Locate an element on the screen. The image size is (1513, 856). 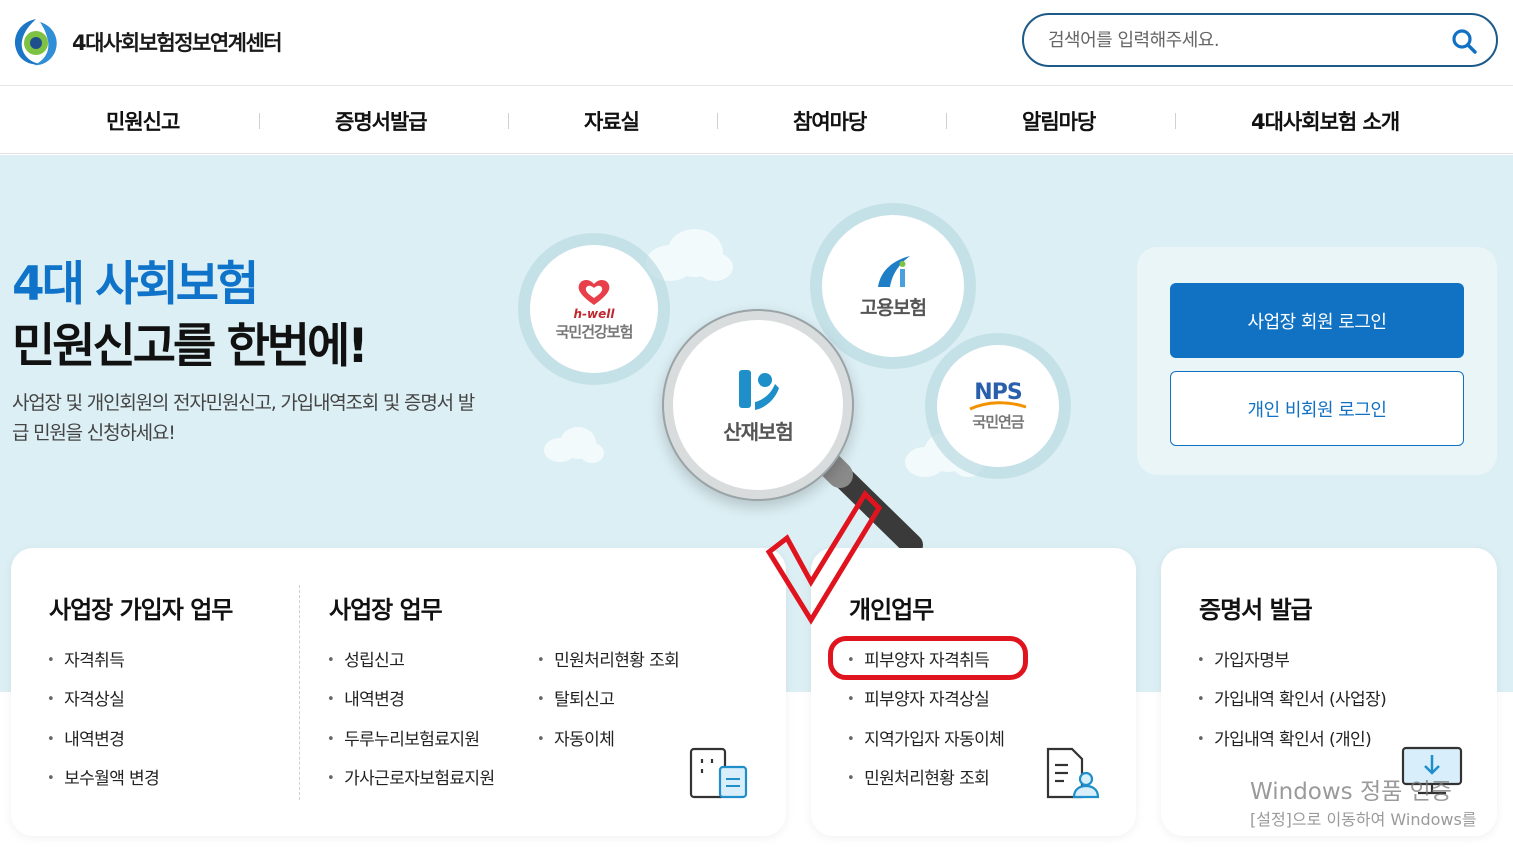
heart-icon is located at coordinates (594, 292).